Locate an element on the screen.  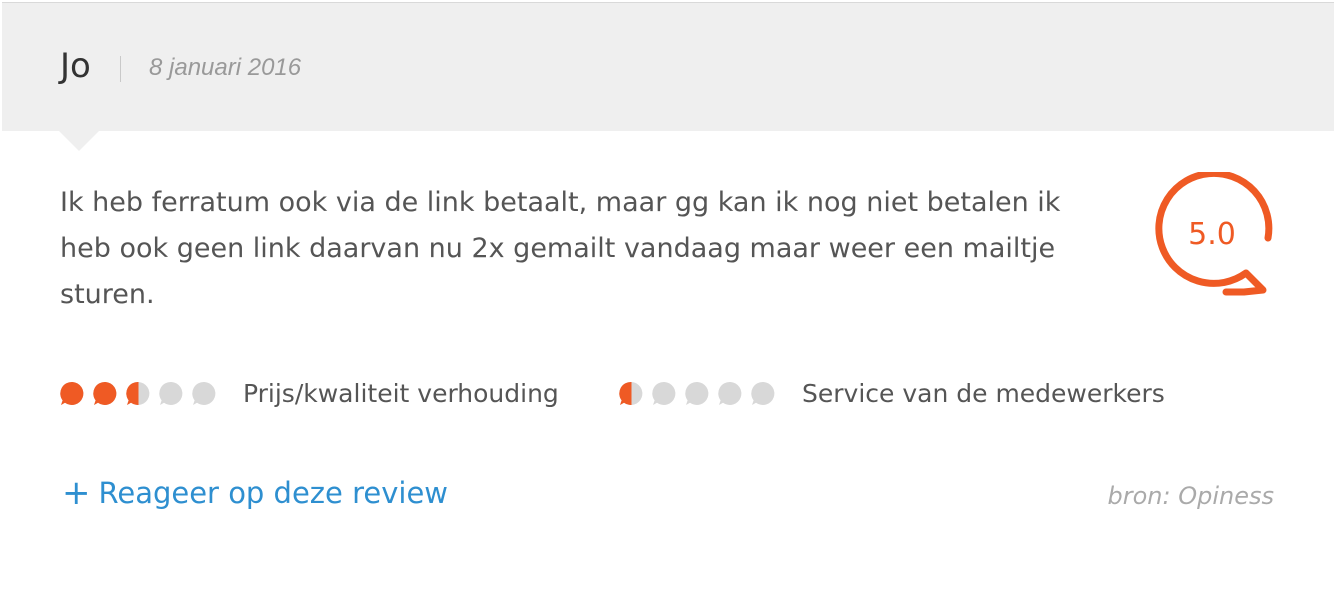
rating-label: Service van de medewerkers is located at coordinates (983, 393).